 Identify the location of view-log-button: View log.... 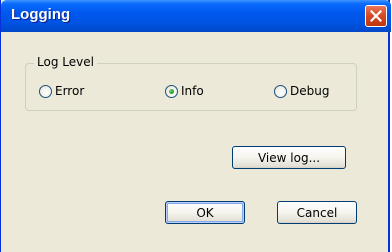
(289, 157).